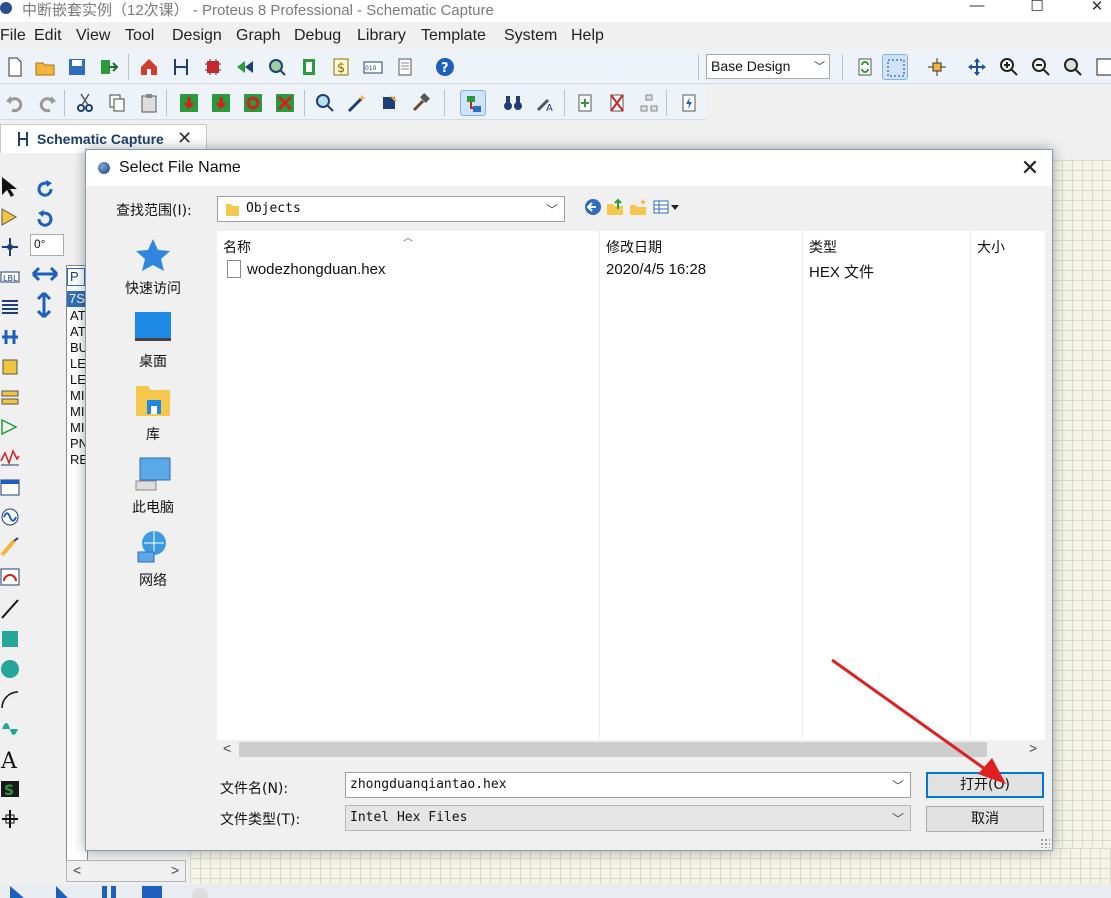 The width and height of the screenshot is (1111, 898). I want to click on file-row: wodezhongduan.hex 2020/4/5 16:28 HEX 文件, so click(631, 270).